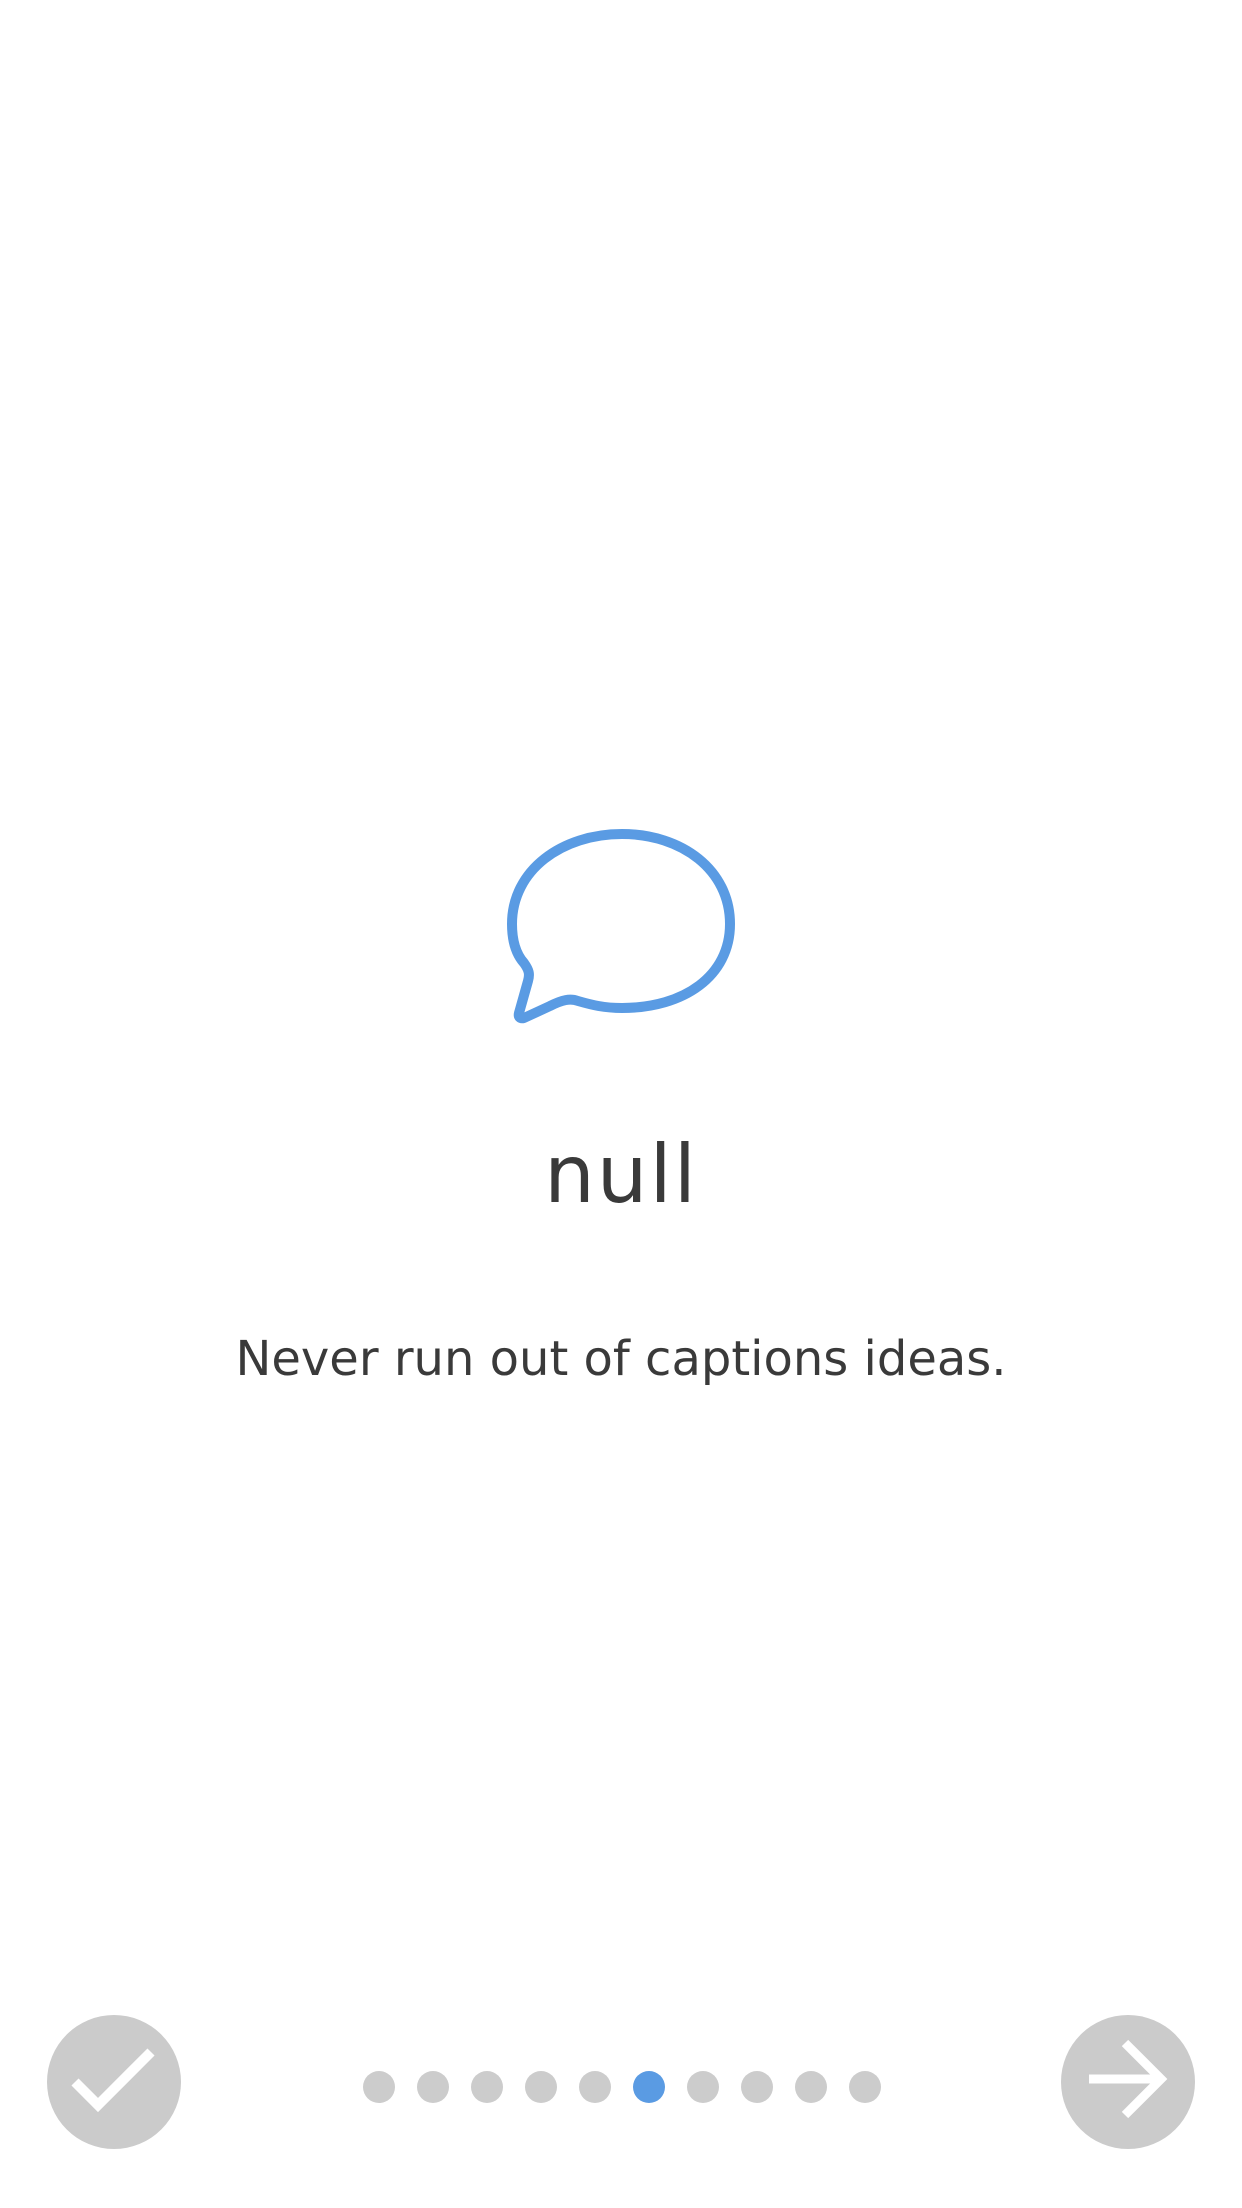 This screenshot has width=1242, height=2208. I want to click on arrow-right-icon, so click(1128, 2079).